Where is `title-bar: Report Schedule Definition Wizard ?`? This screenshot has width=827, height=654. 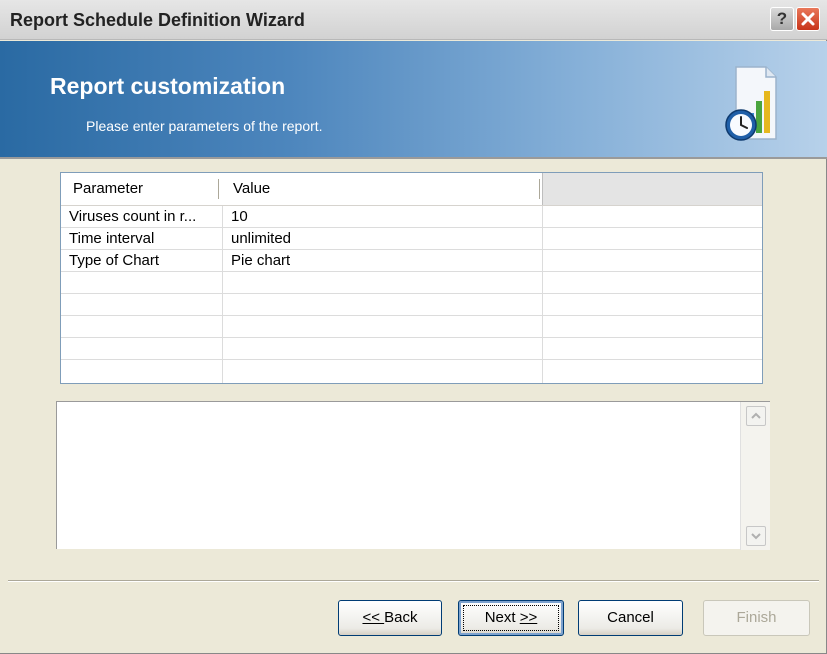 title-bar: Report Schedule Definition Wizard ? is located at coordinates (413, 20).